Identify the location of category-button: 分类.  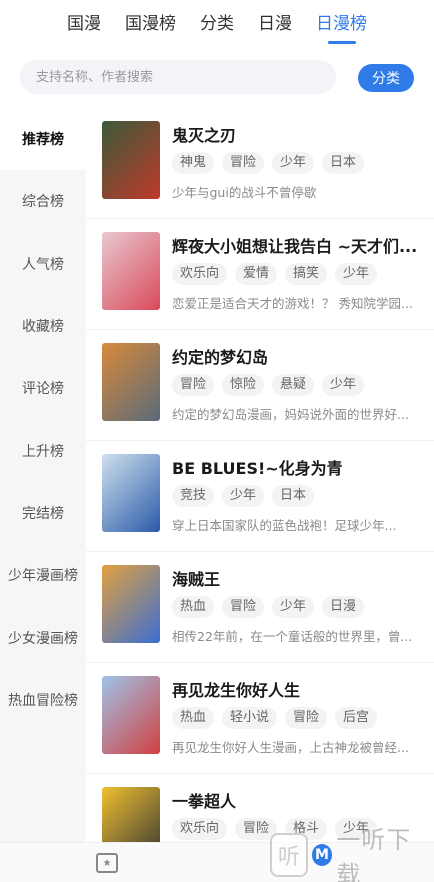
(386, 78).